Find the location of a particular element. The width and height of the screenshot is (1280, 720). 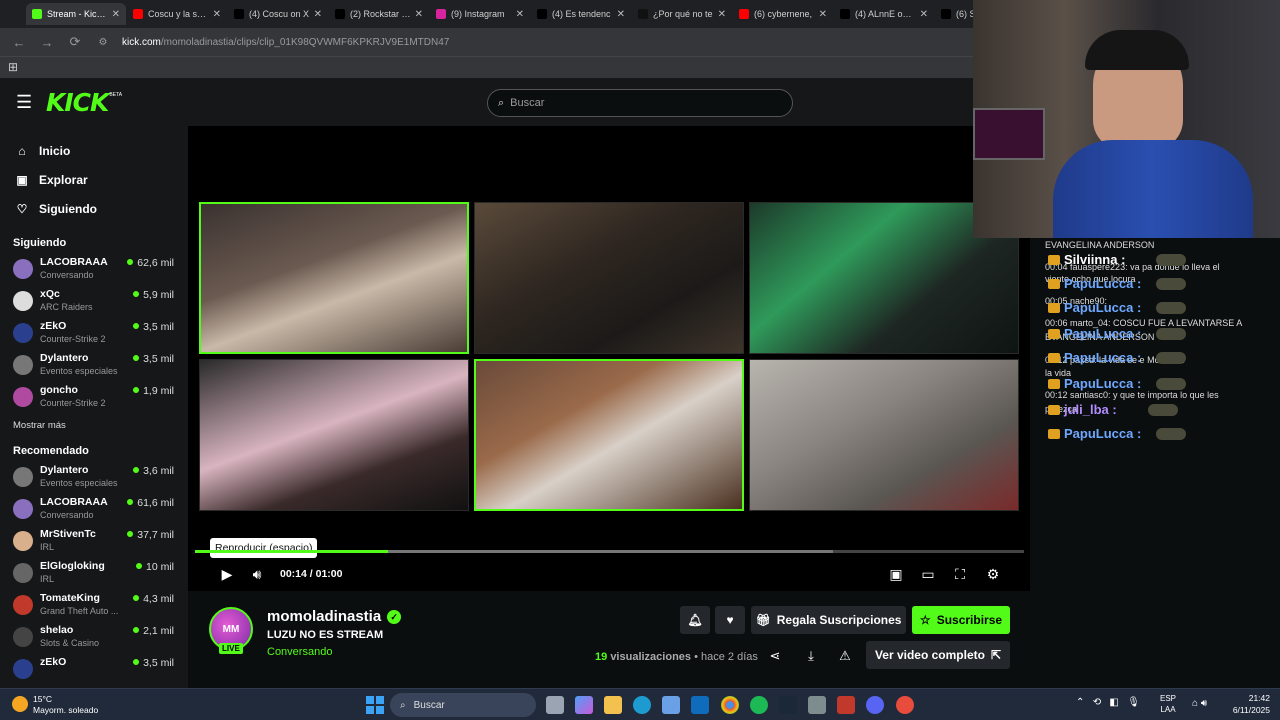

forward-icon: → is located at coordinates (47, 42).